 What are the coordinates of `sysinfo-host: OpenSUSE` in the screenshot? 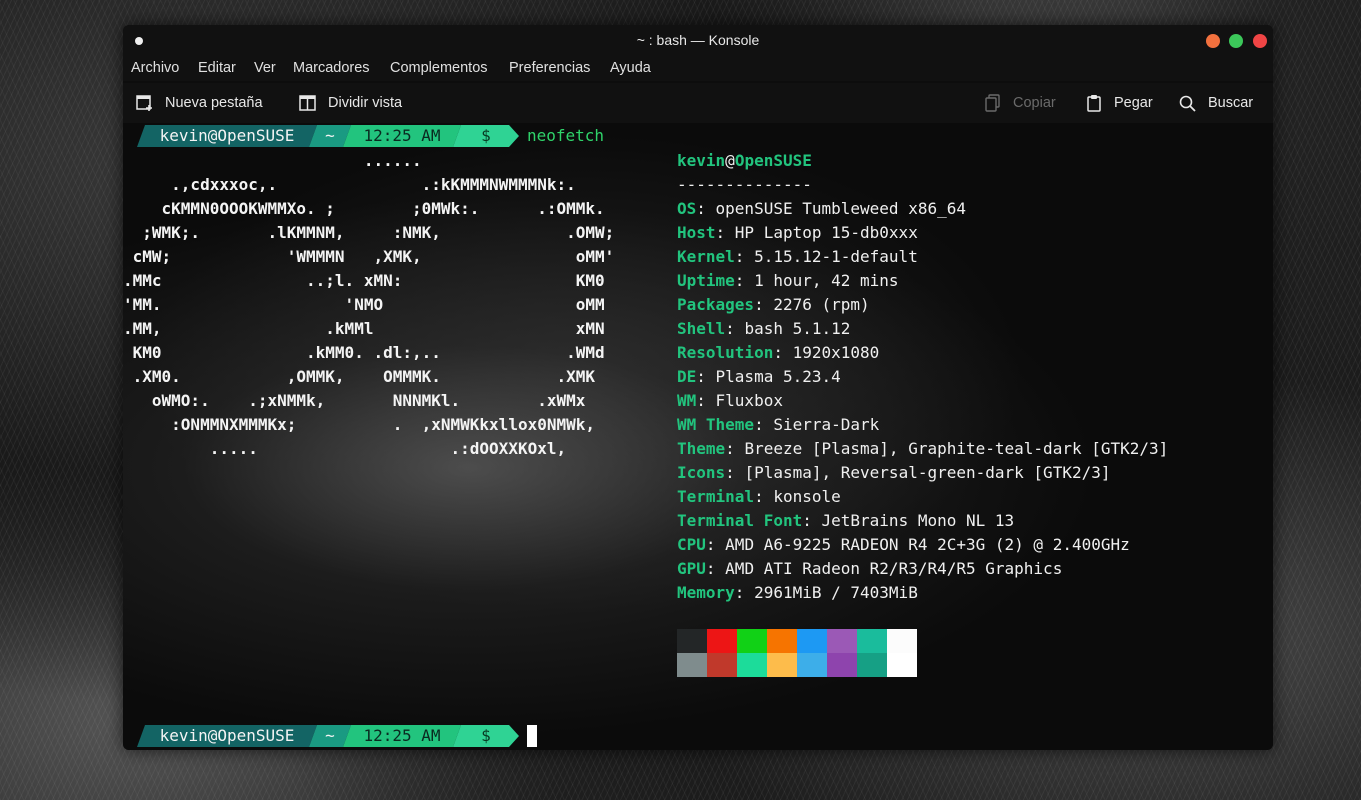 It's located at (773, 160).